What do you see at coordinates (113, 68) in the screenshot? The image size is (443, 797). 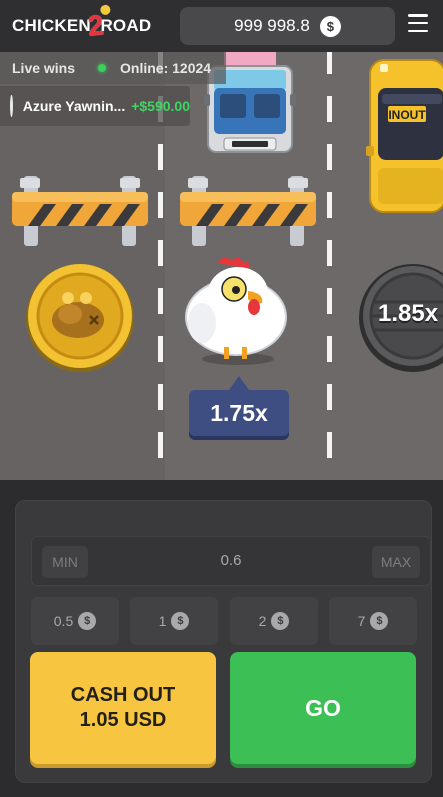 I see `live-wins-bar: Live wins Online: 12024` at bounding box center [113, 68].